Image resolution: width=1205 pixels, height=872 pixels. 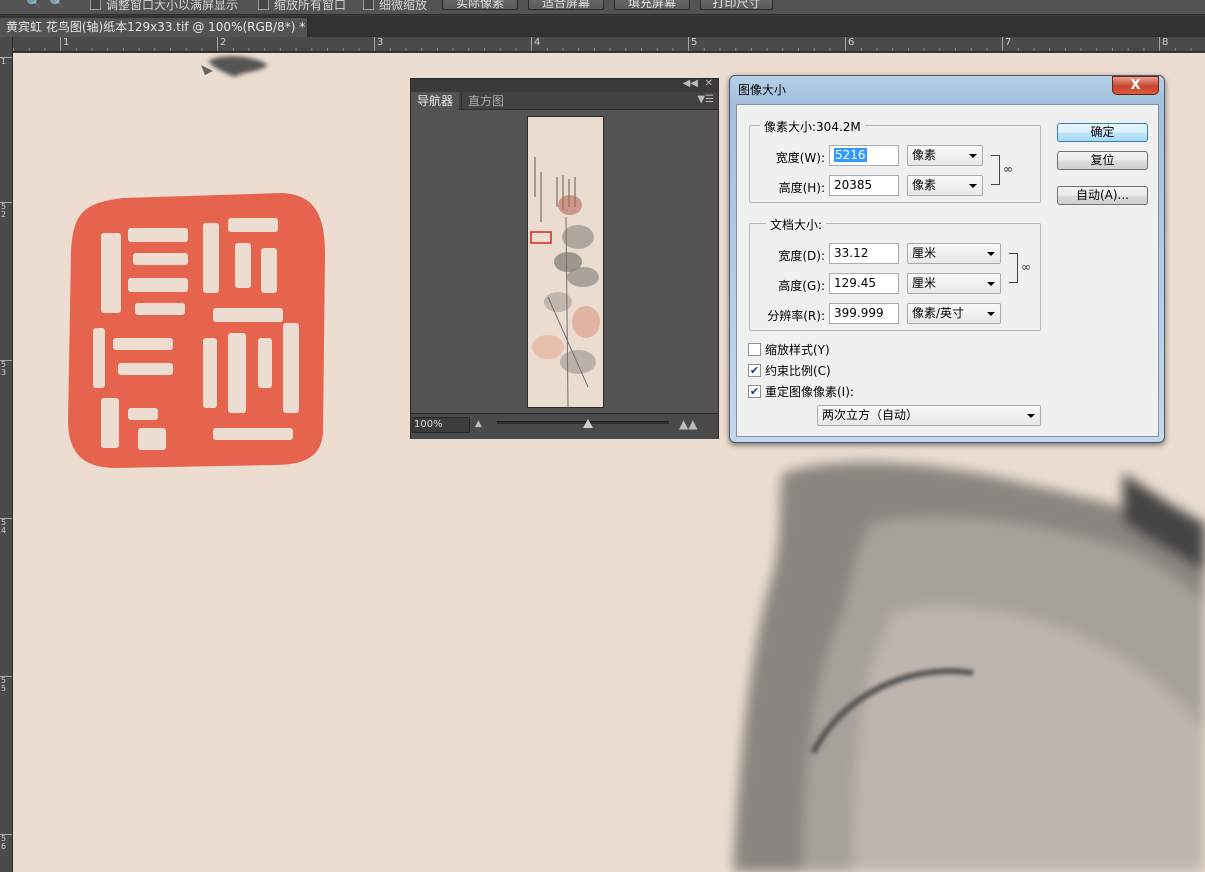 What do you see at coordinates (801, 256) in the screenshot?
I see `document-width-label: 宽度(D):` at bounding box center [801, 256].